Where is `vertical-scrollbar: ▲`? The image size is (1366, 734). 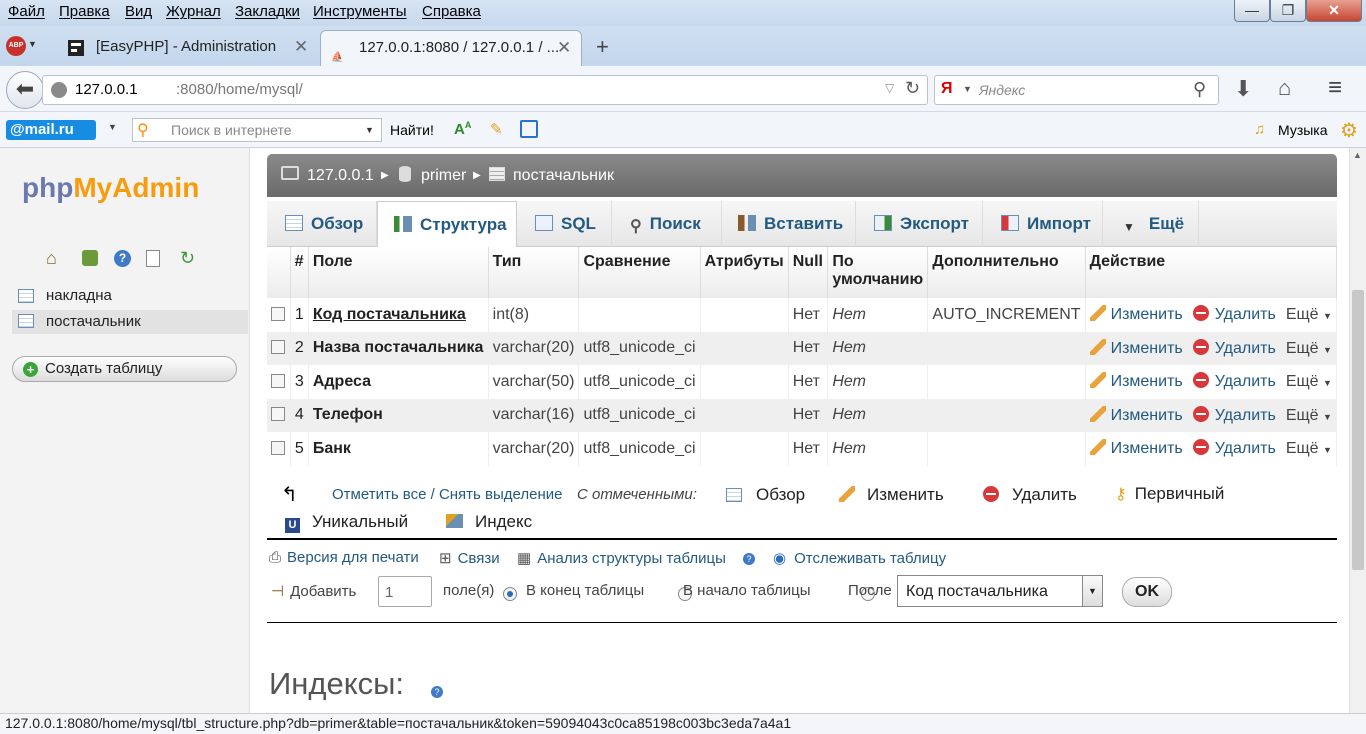
vertical-scrollbar: ▲ is located at coordinates (1357, 430).